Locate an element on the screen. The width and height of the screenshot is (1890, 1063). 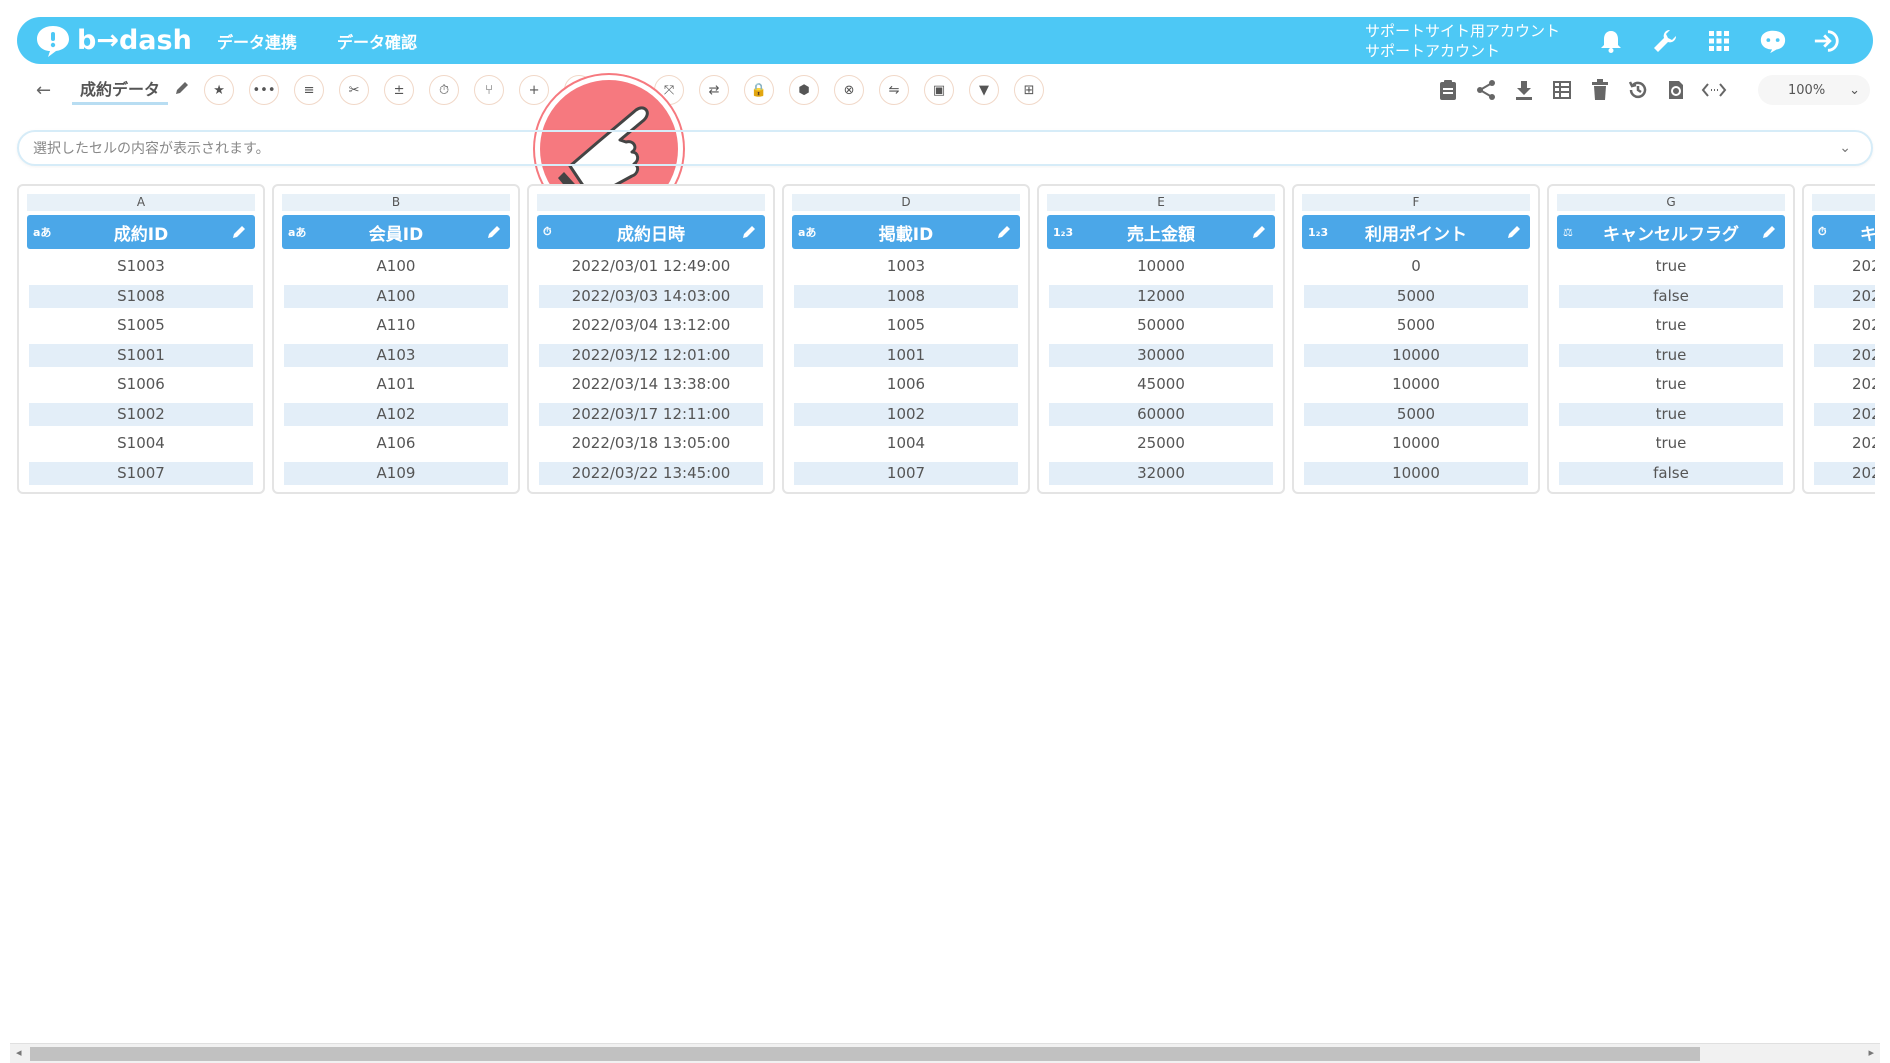
table-cell: 32000 is located at coordinates (1161, 473).